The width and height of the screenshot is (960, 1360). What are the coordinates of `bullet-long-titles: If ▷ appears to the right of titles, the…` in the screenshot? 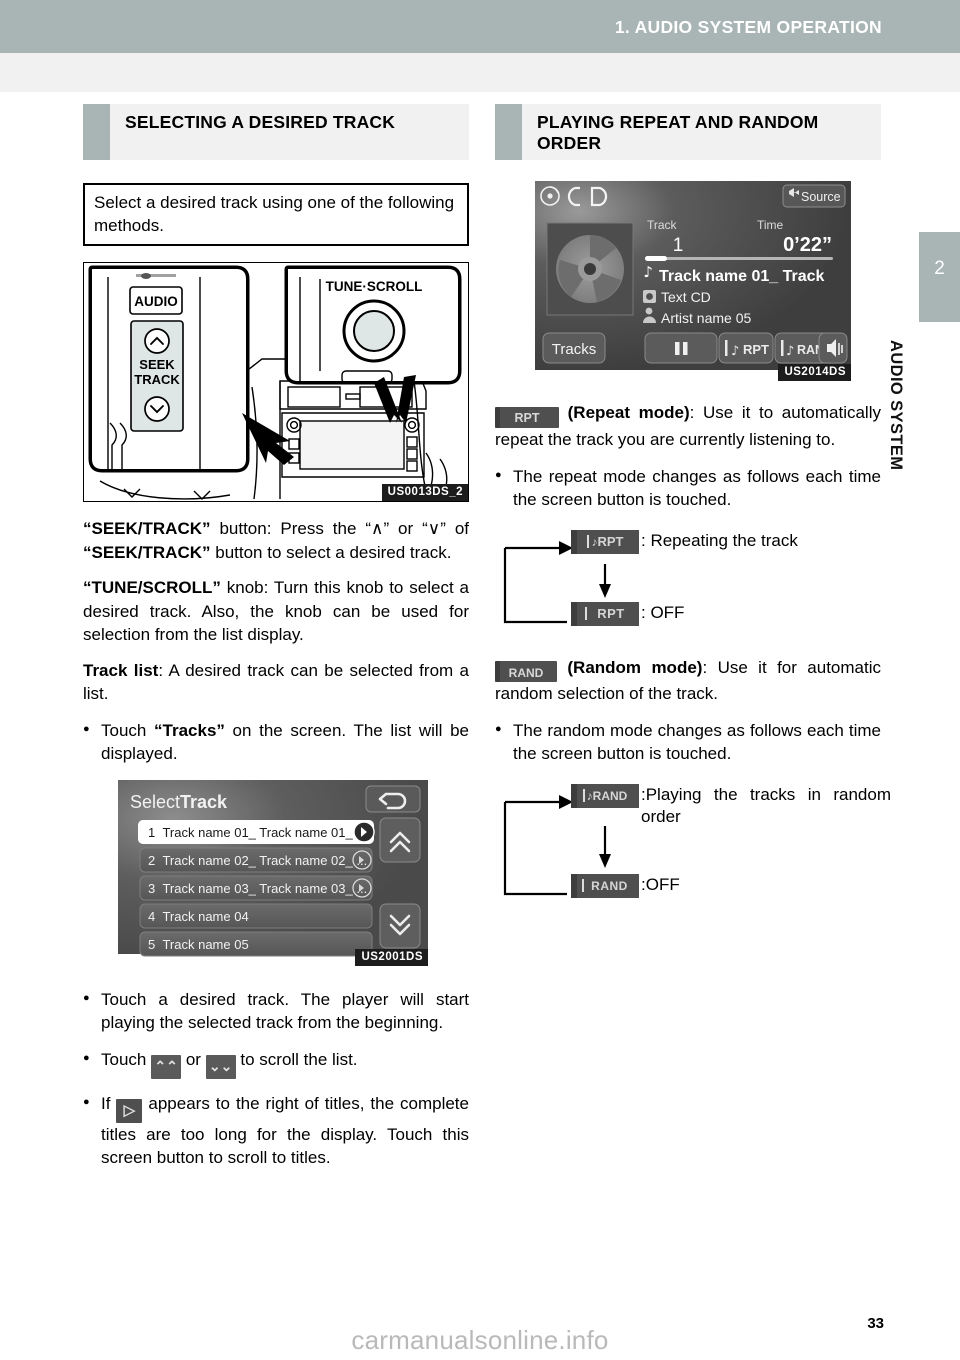 It's located at (276, 1130).